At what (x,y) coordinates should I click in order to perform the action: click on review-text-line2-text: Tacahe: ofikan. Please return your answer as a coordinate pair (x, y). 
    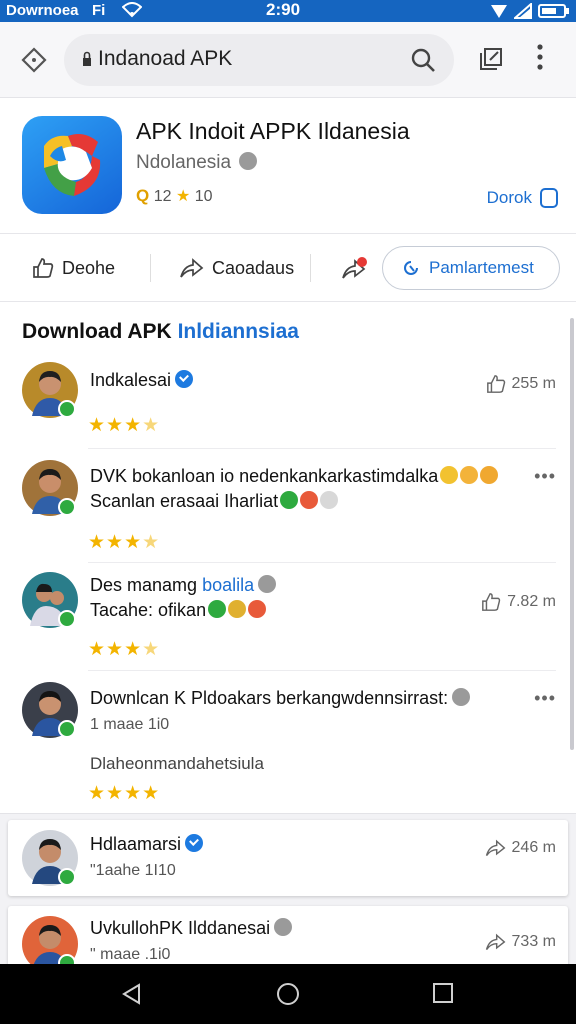
    Looking at the image, I should click on (148, 610).